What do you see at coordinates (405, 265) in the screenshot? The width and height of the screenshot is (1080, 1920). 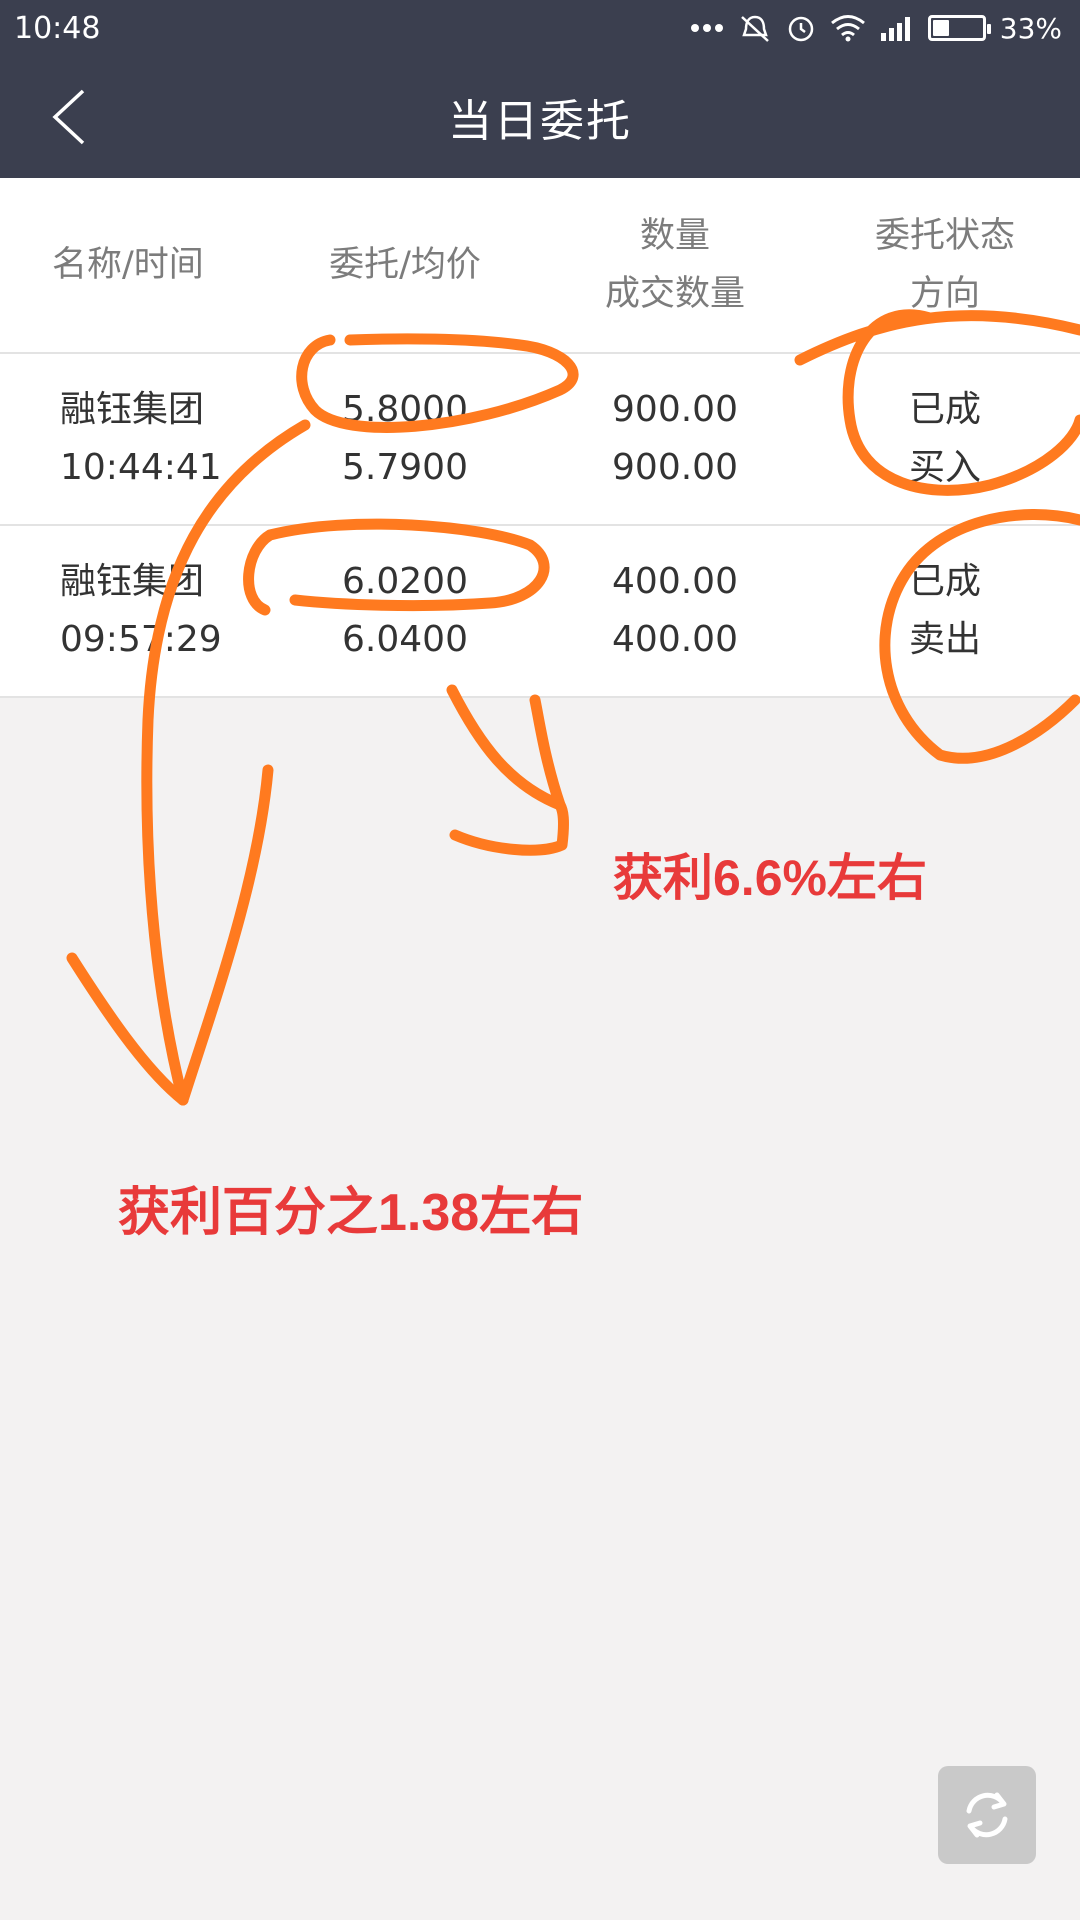 I see `header-price: 委托/均价` at bounding box center [405, 265].